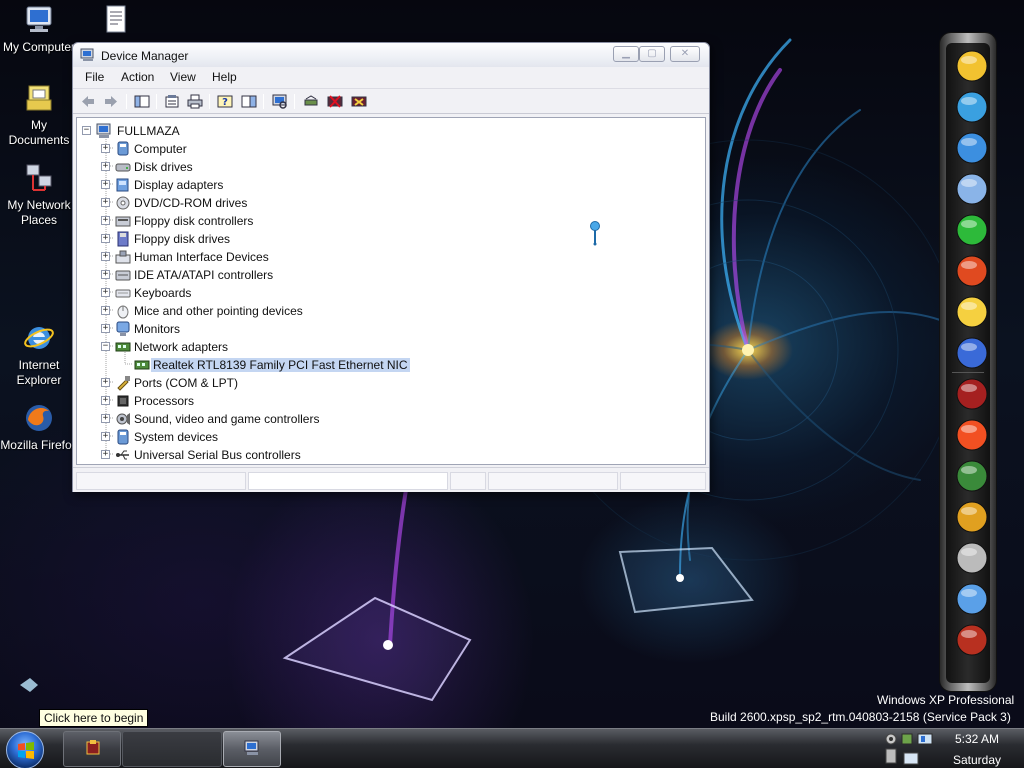  I want to click on device-manager-task-icon, so click(251, 747).